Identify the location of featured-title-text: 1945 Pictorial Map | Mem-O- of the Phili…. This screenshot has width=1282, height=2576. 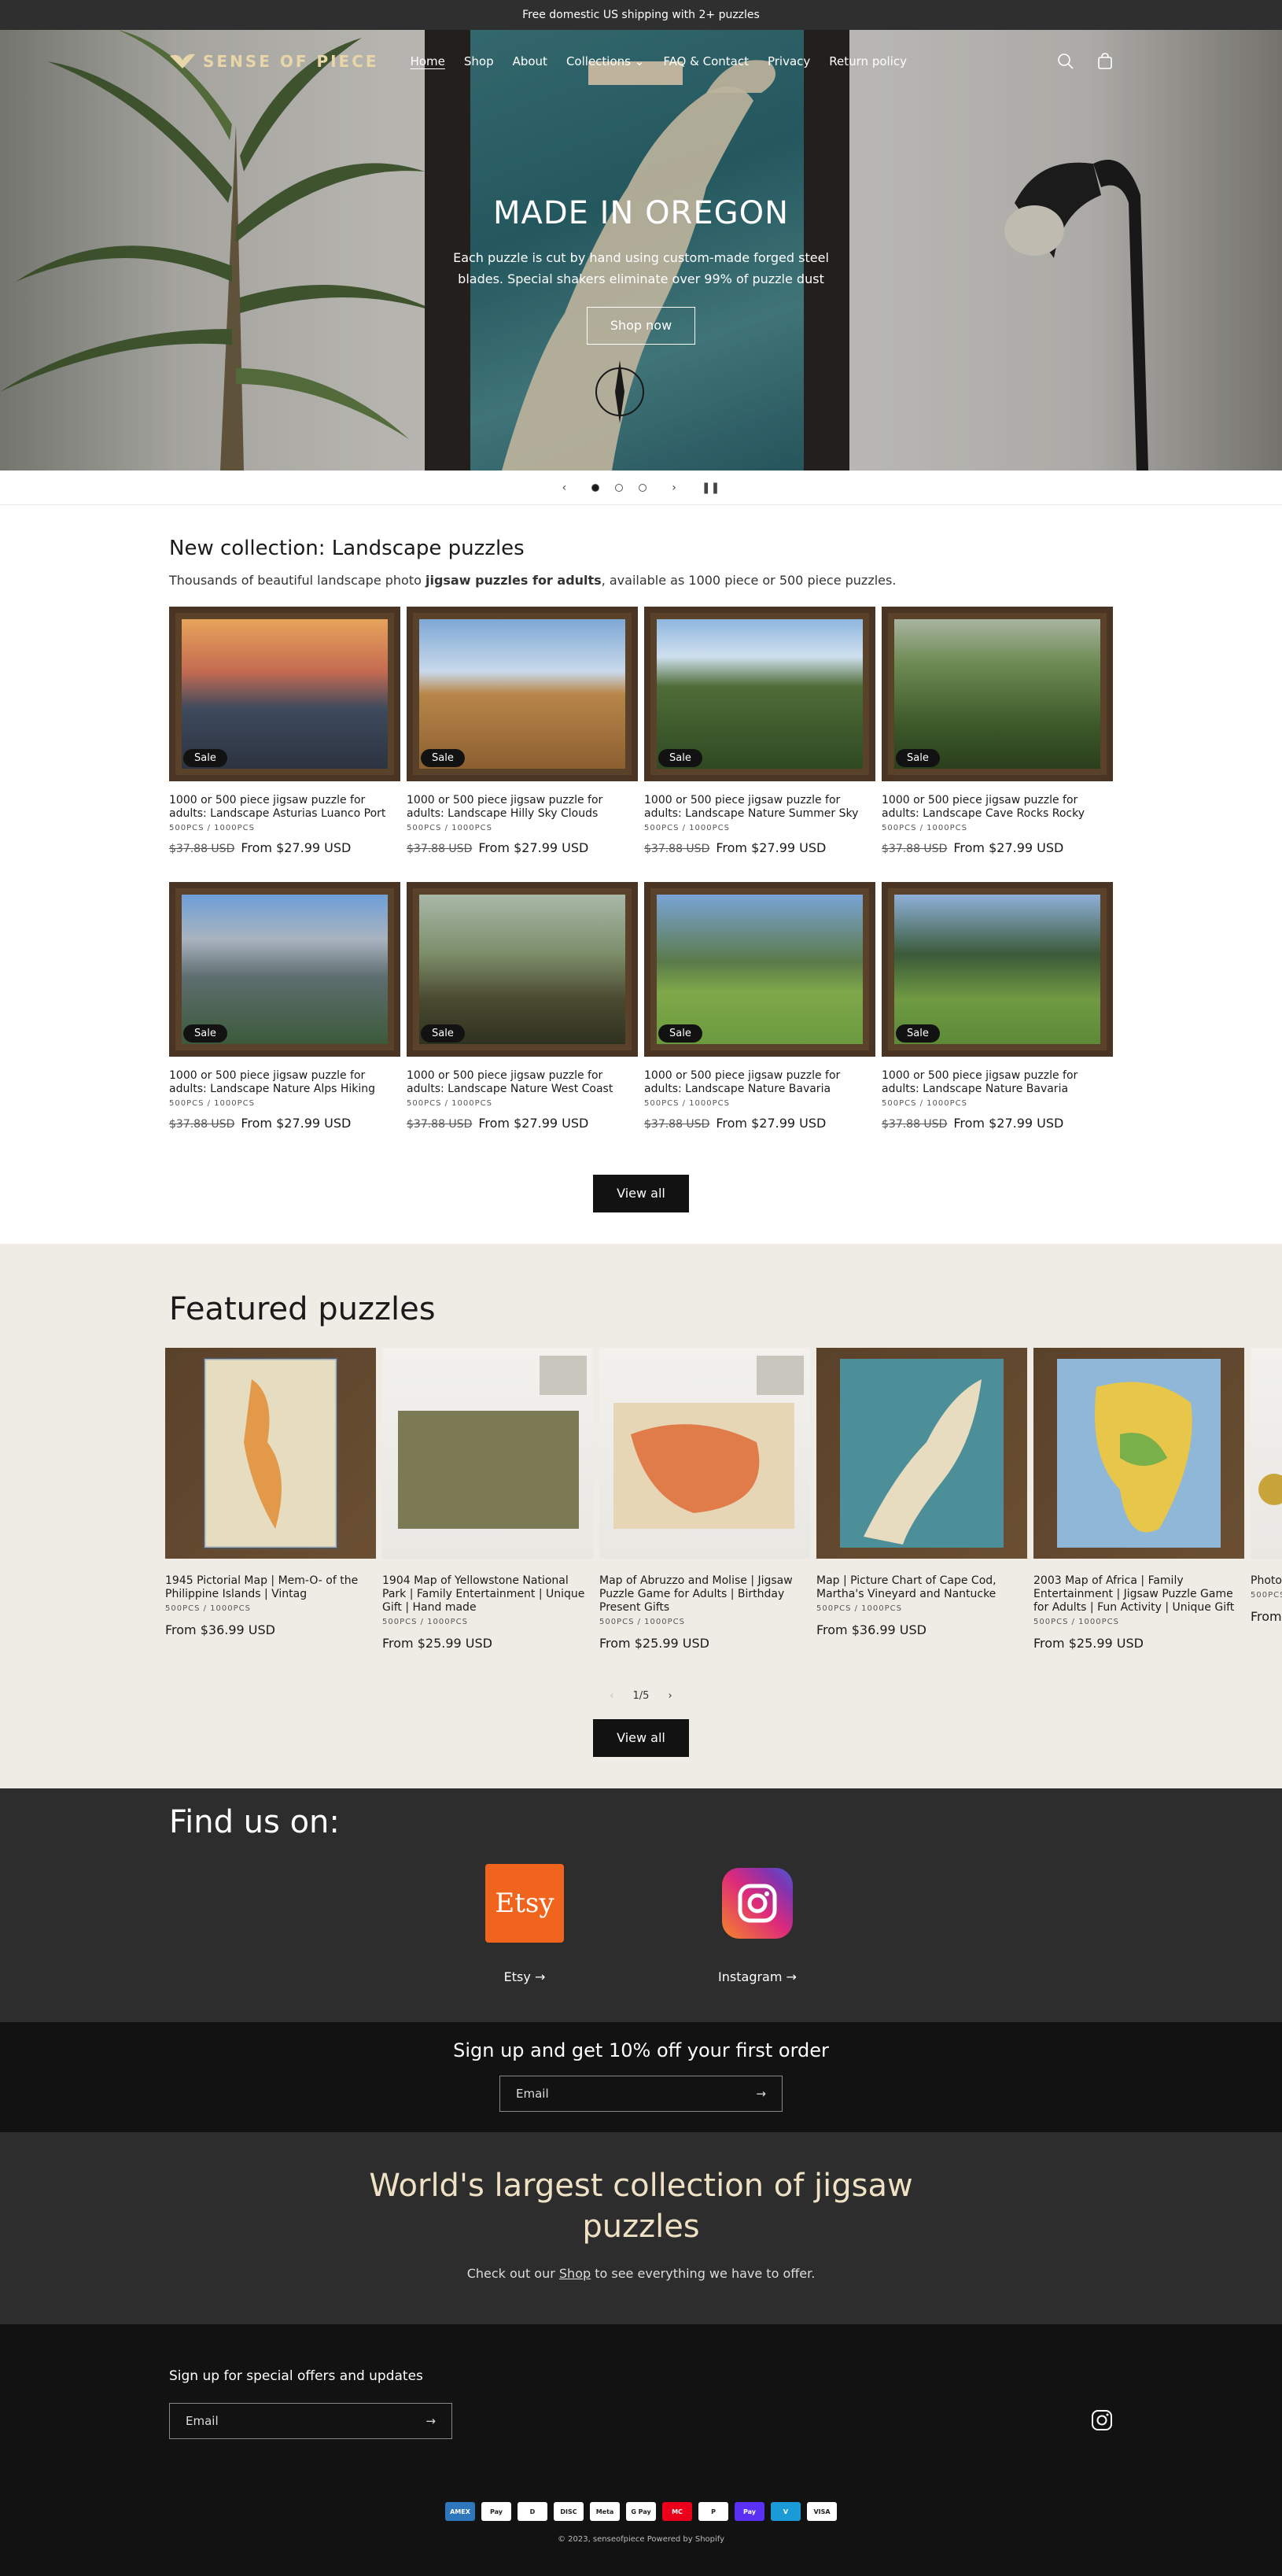
(270, 1587).